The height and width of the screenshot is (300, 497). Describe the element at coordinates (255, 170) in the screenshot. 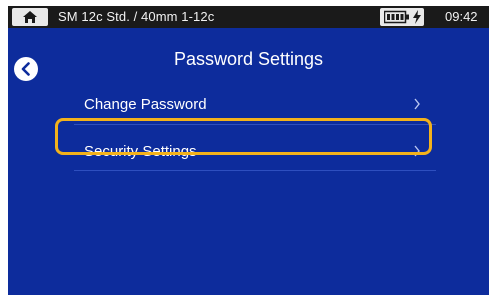

I see `menu-divider` at that location.